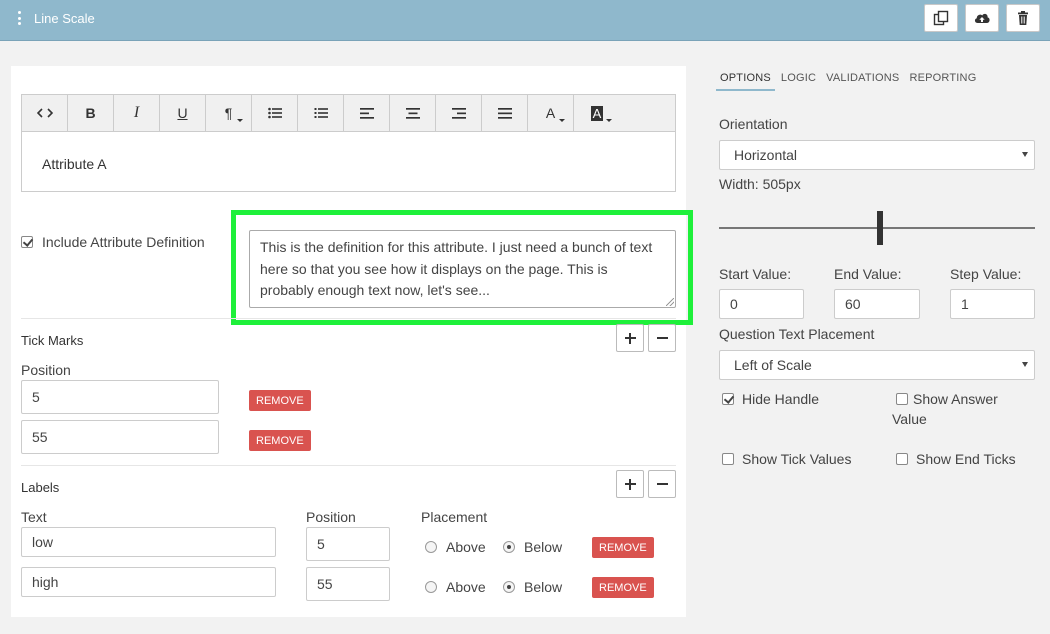 The image size is (1050, 634). What do you see at coordinates (623, 547) in the screenshot?
I see `remove-label-button-1: REMOVE` at bounding box center [623, 547].